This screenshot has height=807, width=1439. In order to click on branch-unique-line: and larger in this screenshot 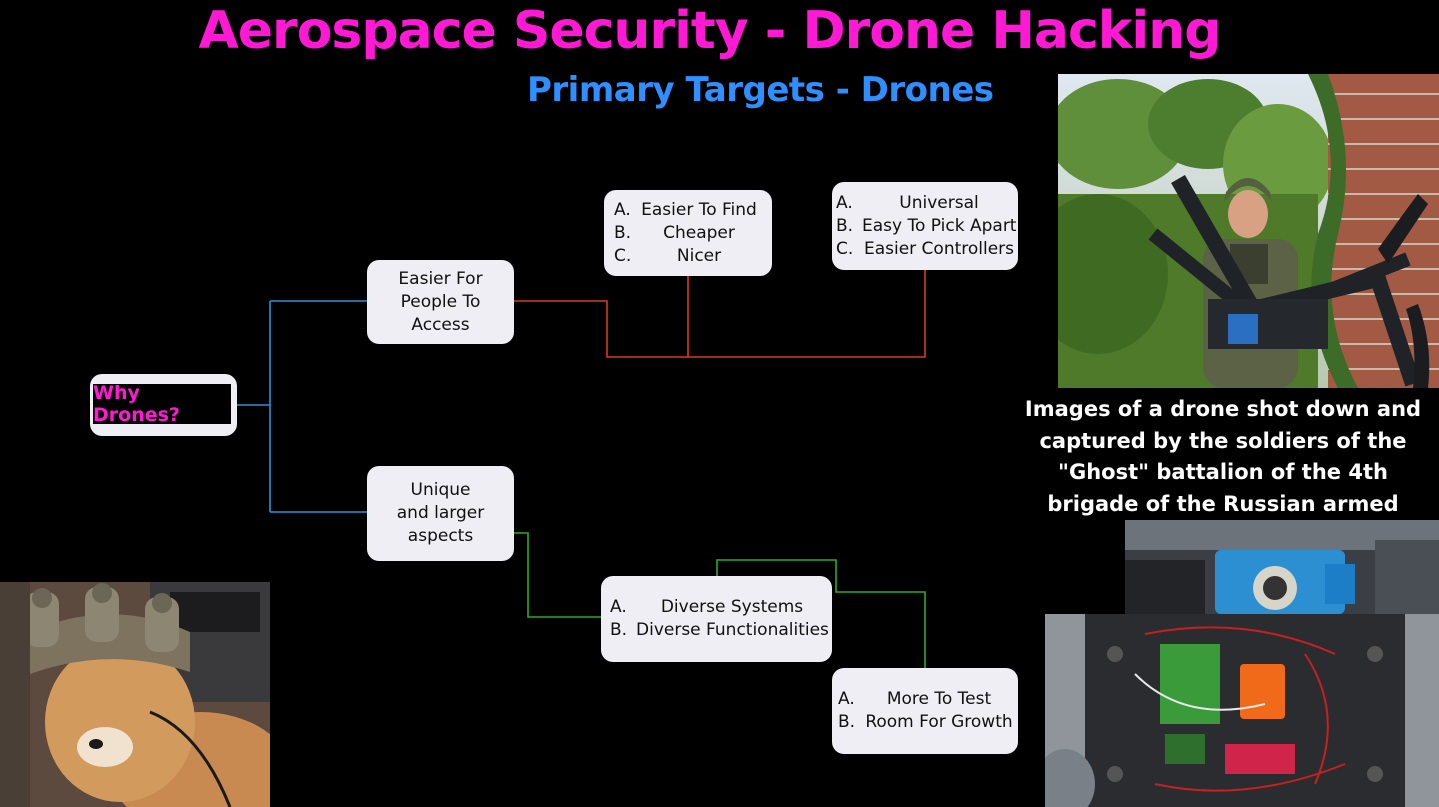, I will do `click(440, 513)`.